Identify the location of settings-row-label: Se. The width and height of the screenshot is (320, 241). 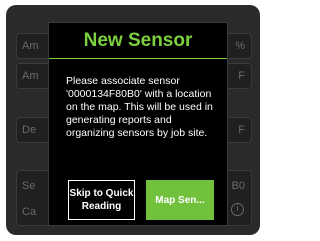
(29, 186).